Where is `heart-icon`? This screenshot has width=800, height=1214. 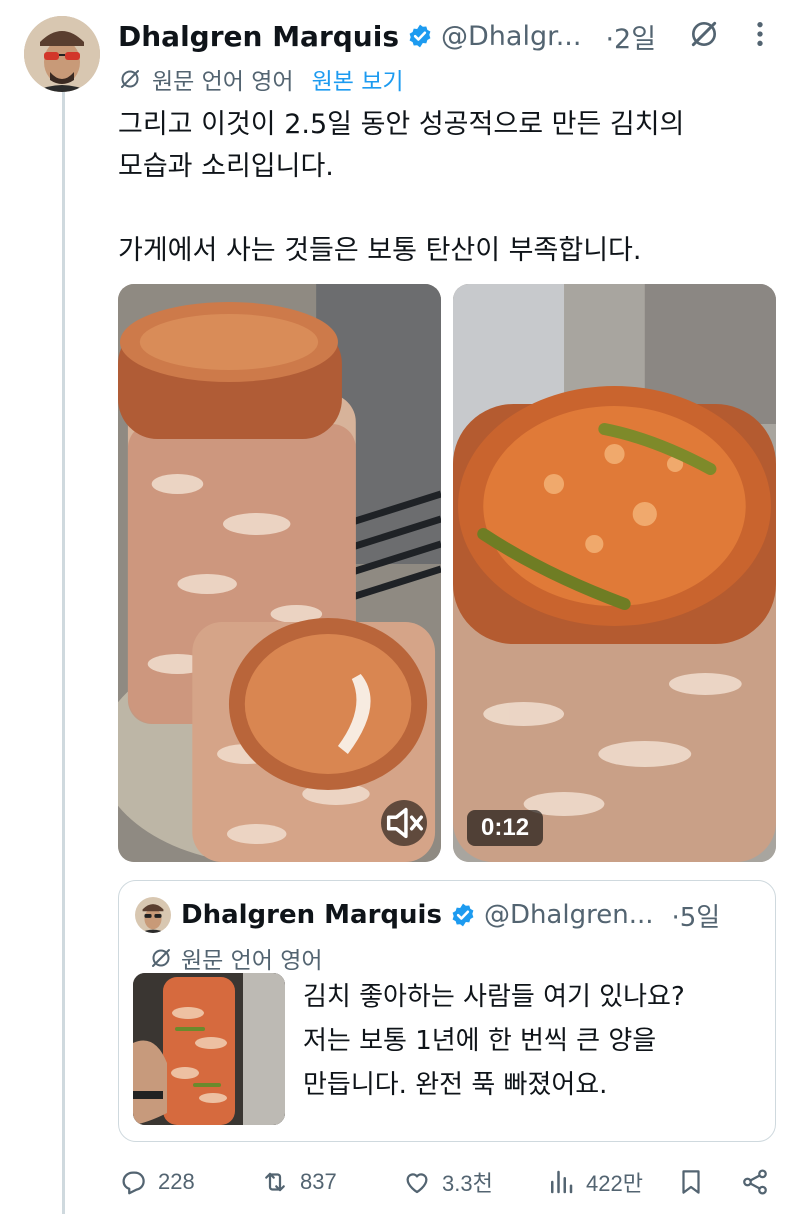
heart-icon is located at coordinates (417, 1183).